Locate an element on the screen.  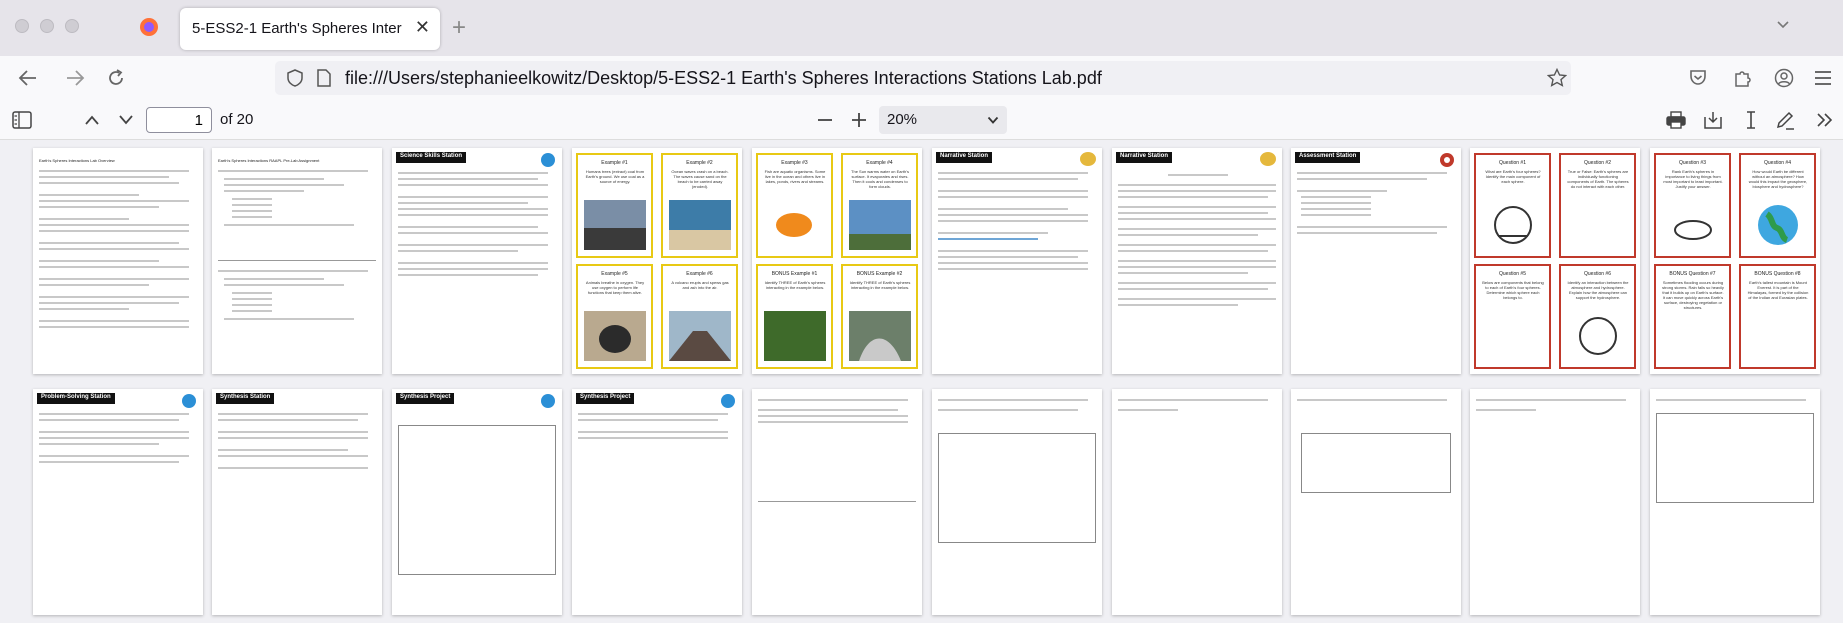
tab-active: 5-ESS2-1 Earth's Spheres Interactions ✕ is located at coordinates (310, 29).